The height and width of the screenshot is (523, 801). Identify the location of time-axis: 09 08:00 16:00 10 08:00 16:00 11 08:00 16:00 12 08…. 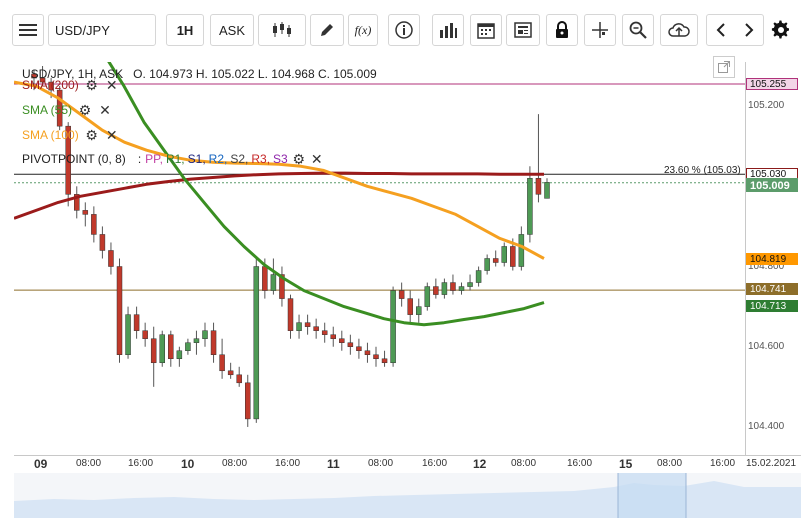
(407, 464).